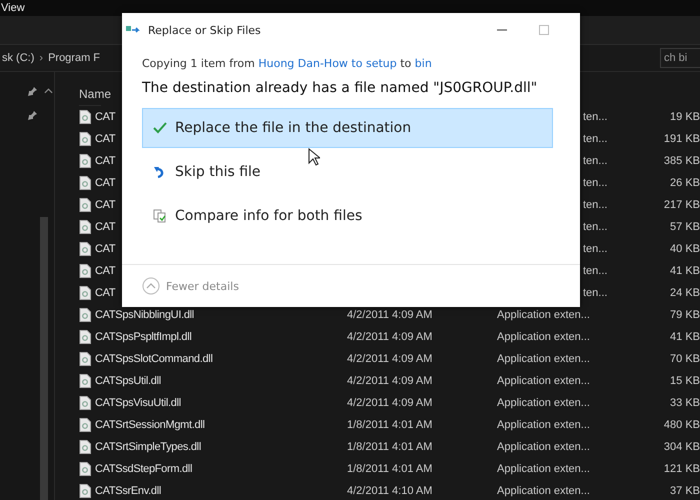 Image resolution: width=700 pixels, height=500 pixels. What do you see at coordinates (681, 205) in the screenshot?
I see `size-cell-text: 217 KB` at bounding box center [681, 205].